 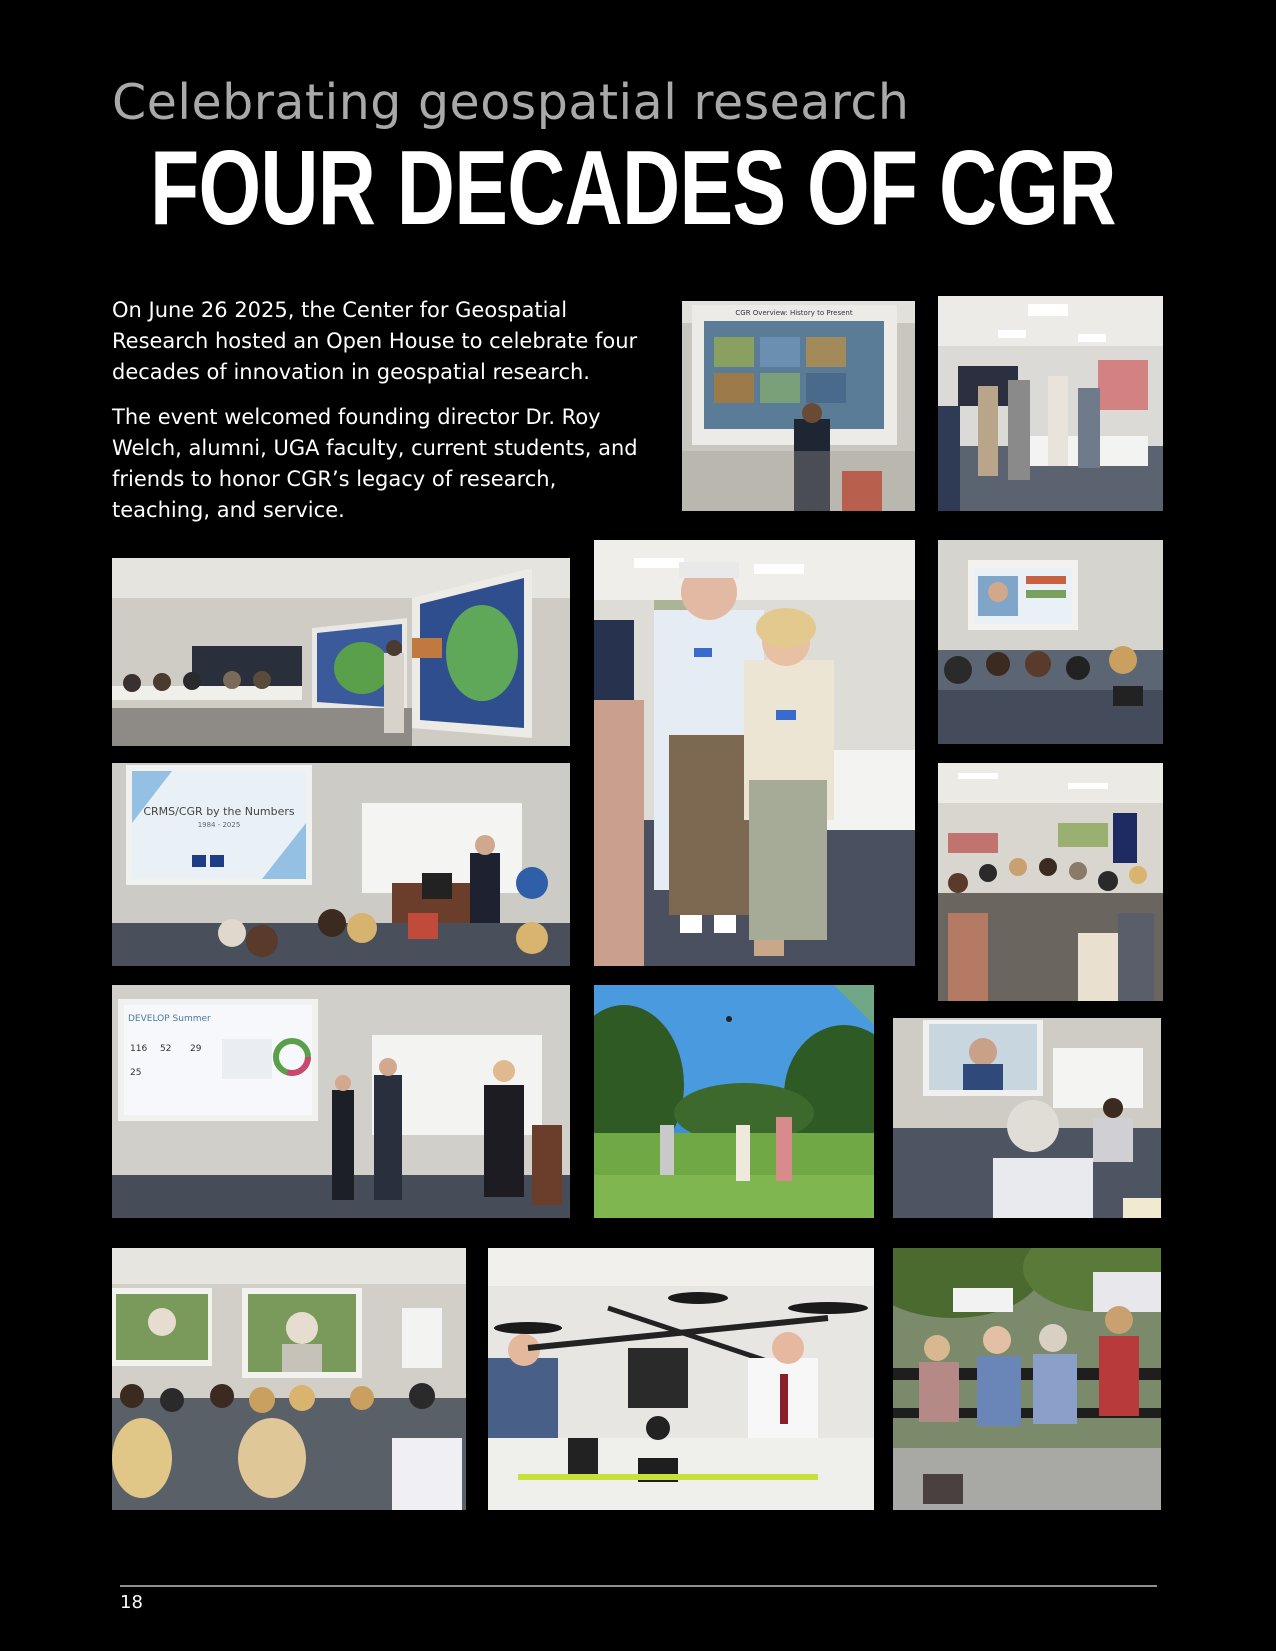 I want to click on photo-presenter-numbers-slide: CRMS/CGR by the Numbers 1984 - 2025, so click(x=341, y=864).